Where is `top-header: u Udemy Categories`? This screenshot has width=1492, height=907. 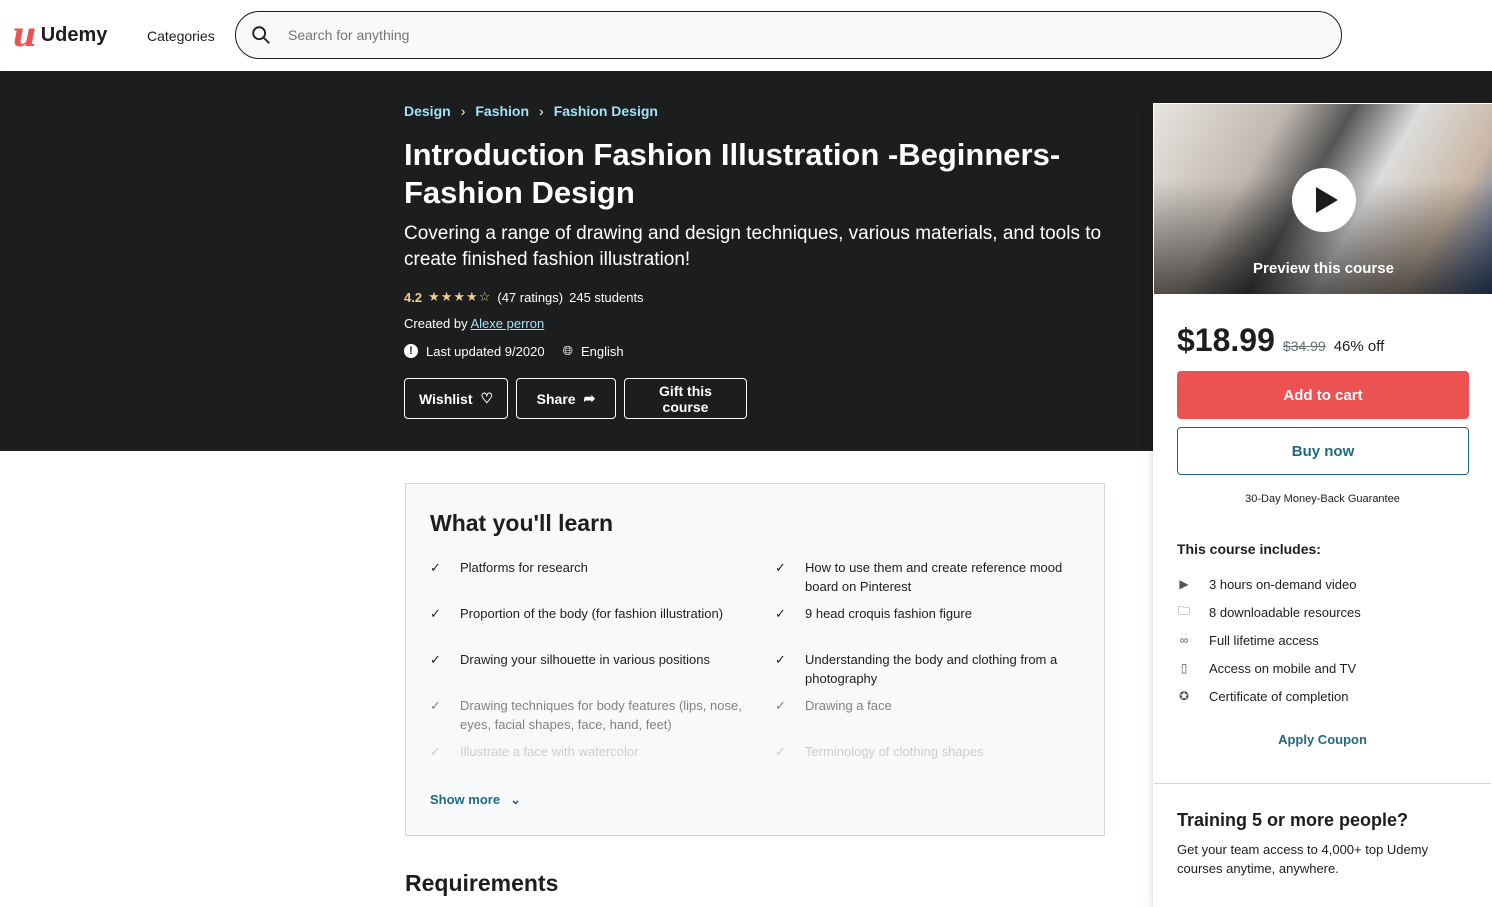 top-header: u Udemy Categories is located at coordinates (746, 35).